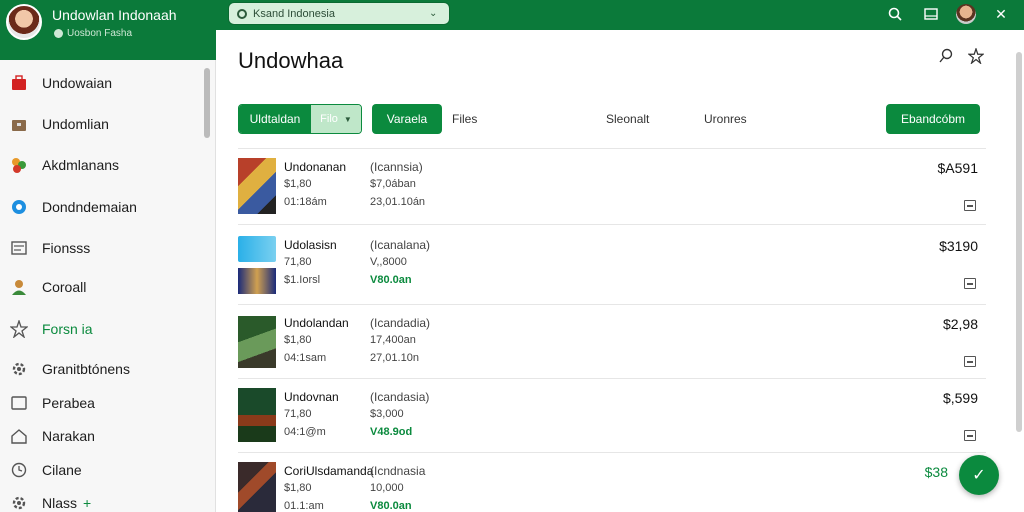 The width and height of the screenshot is (1024, 512). I want to click on sidebar-item-label: Undowaian, so click(77, 83).